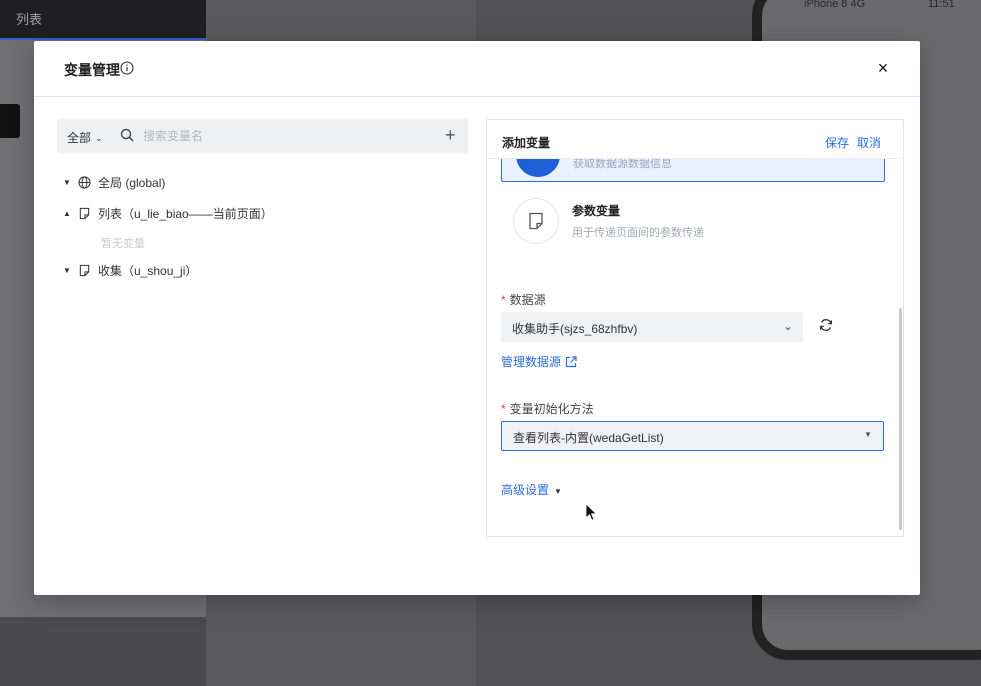 The height and width of the screenshot is (686, 981). I want to click on variable-toolbar: 全部⌄ +, so click(262, 136).